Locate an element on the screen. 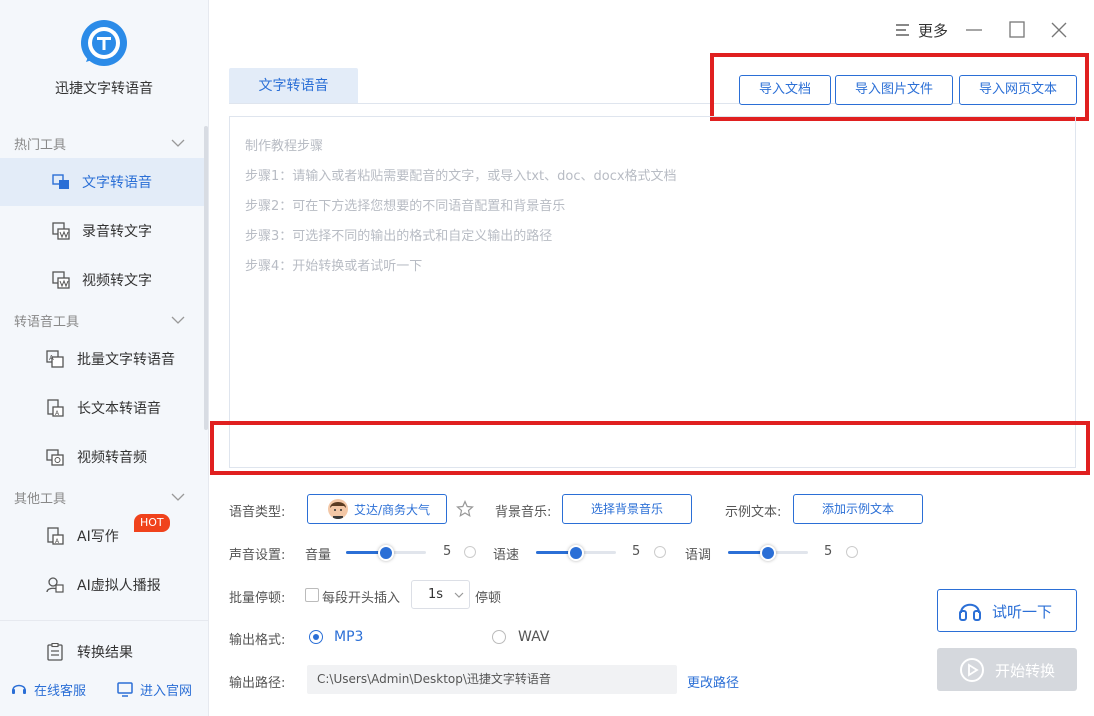 The height and width of the screenshot is (716, 1094). pitch-slider-handle is located at coordinates (768, 552).